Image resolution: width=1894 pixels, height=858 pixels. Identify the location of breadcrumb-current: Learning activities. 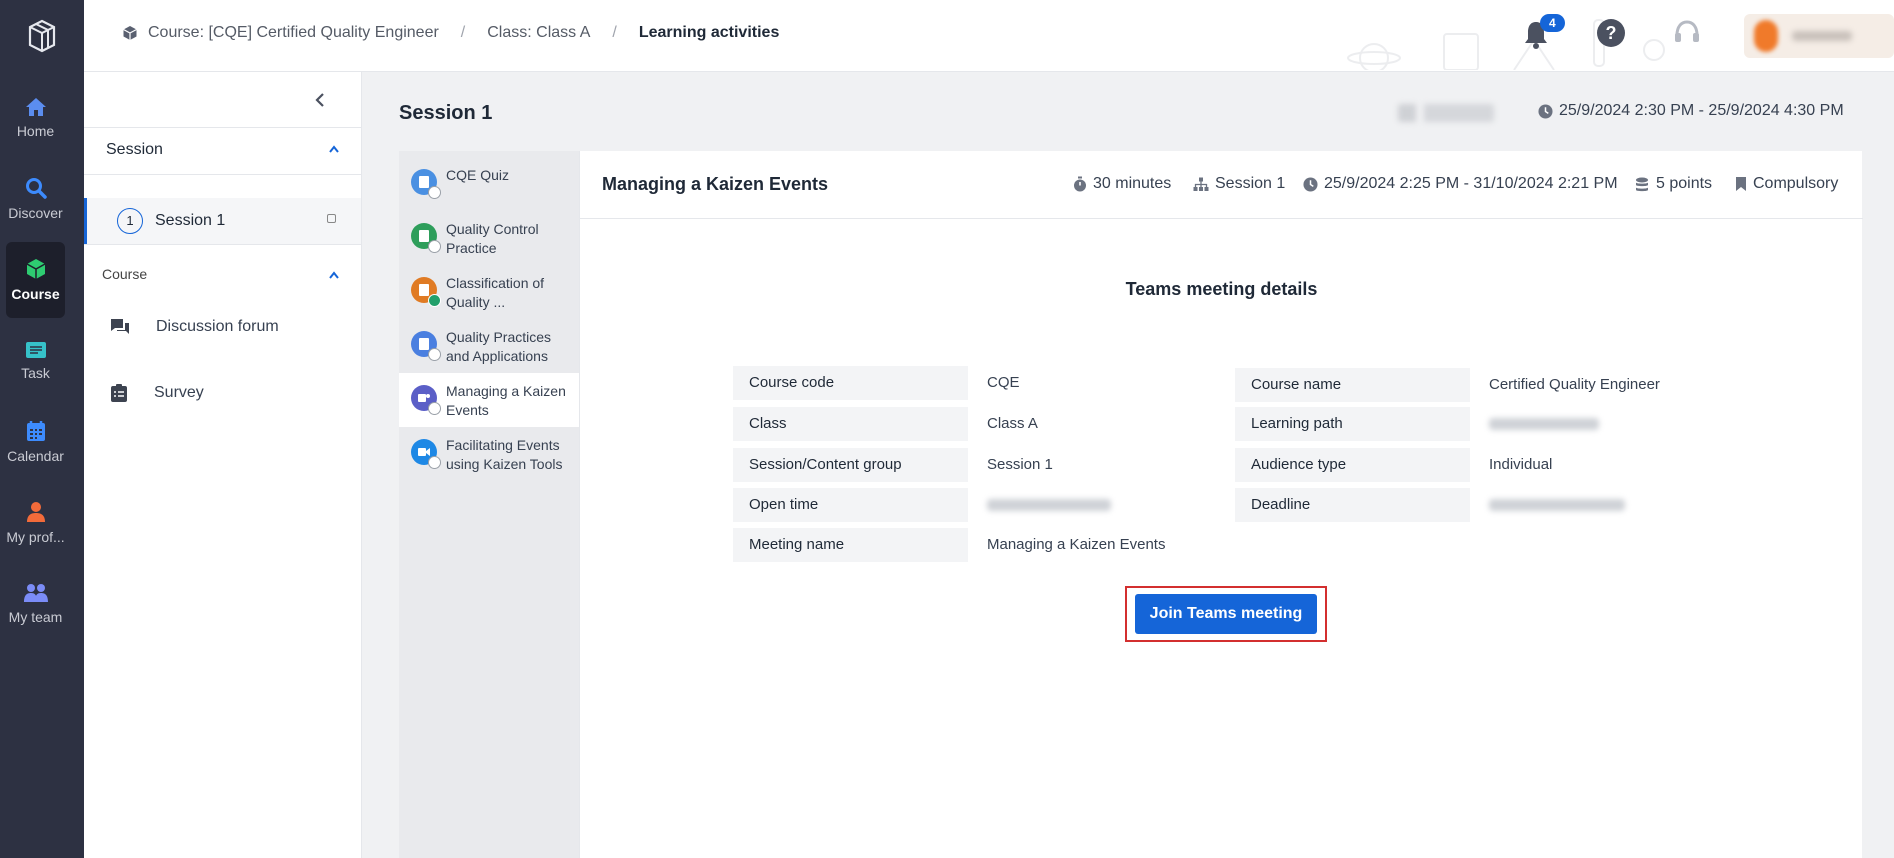
(709, 32).